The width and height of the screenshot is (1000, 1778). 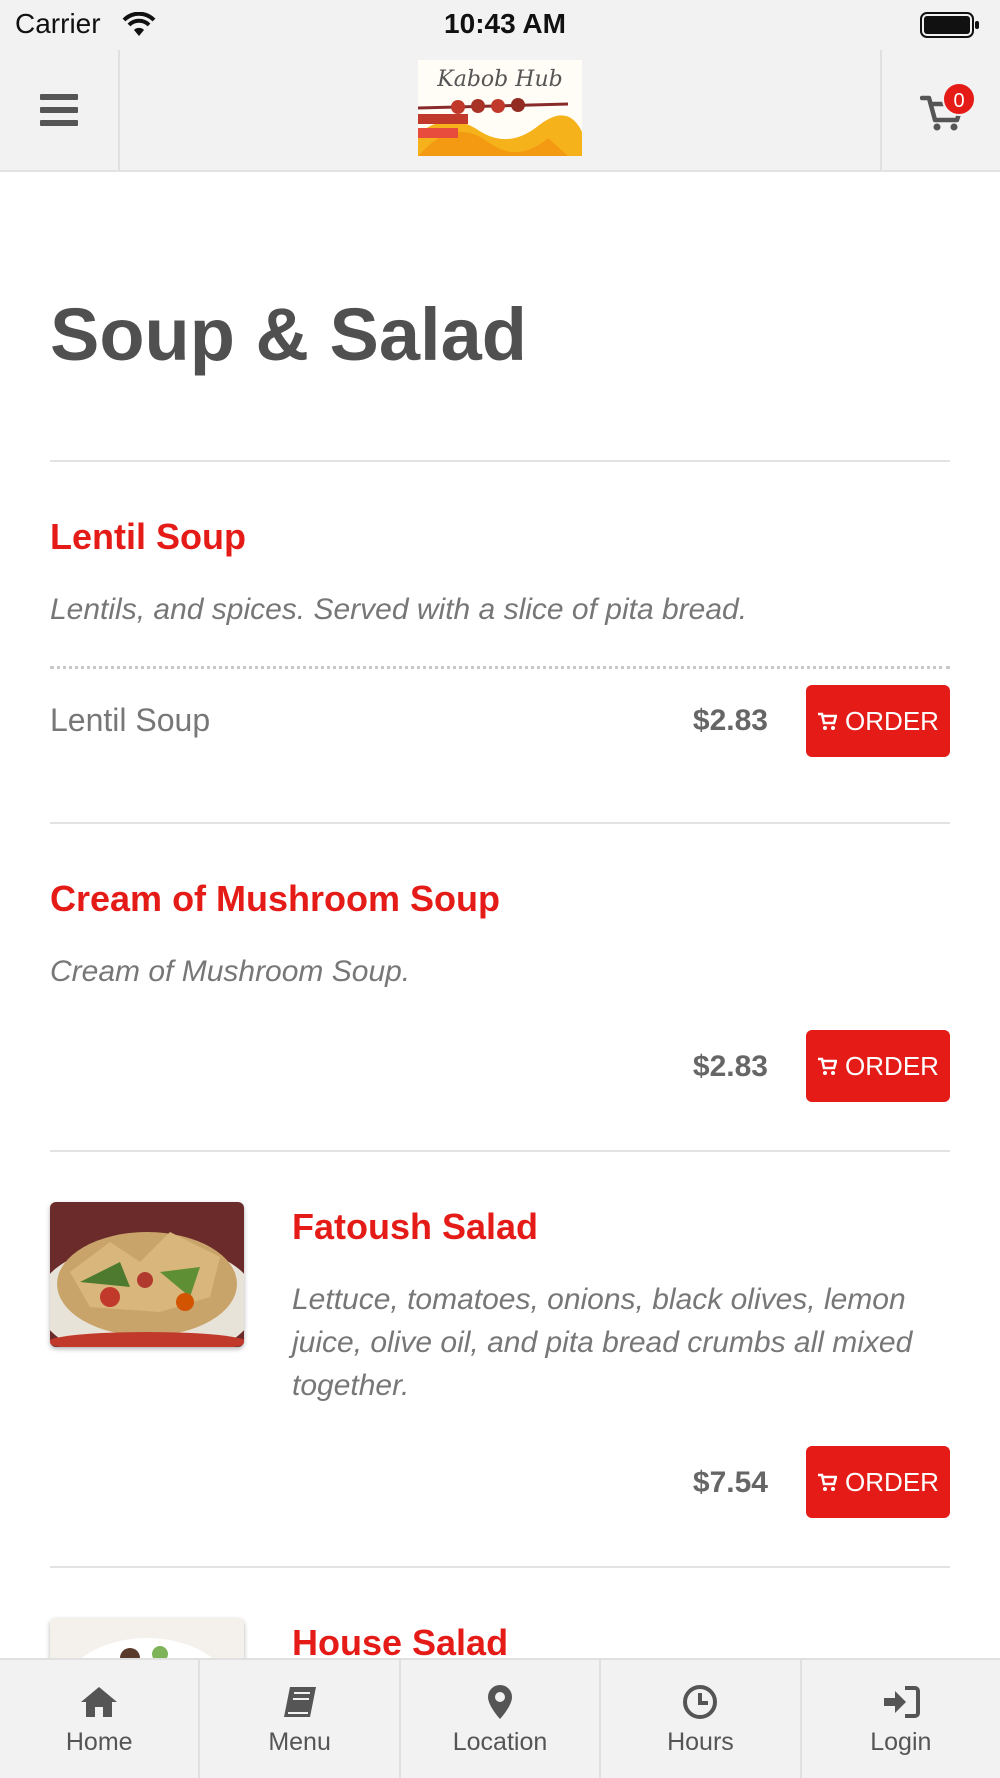 I want to click on item-title-lentil-soup: Lentil Soup, so click(x=148, y=537).